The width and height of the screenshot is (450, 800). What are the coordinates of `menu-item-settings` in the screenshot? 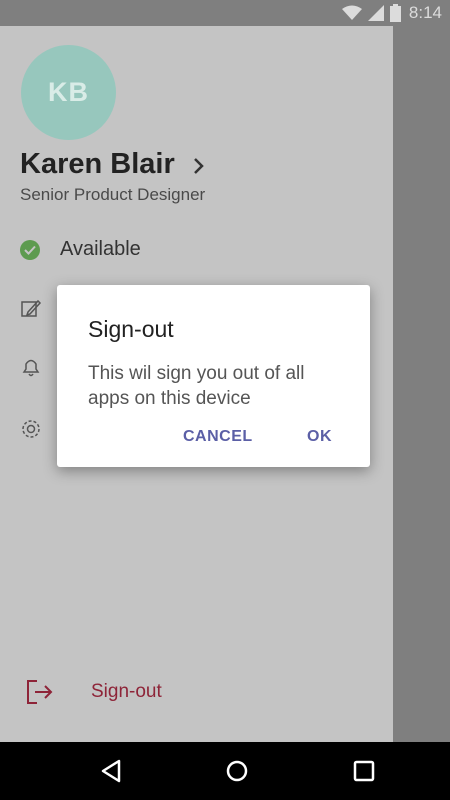 It's located at (31, 429).